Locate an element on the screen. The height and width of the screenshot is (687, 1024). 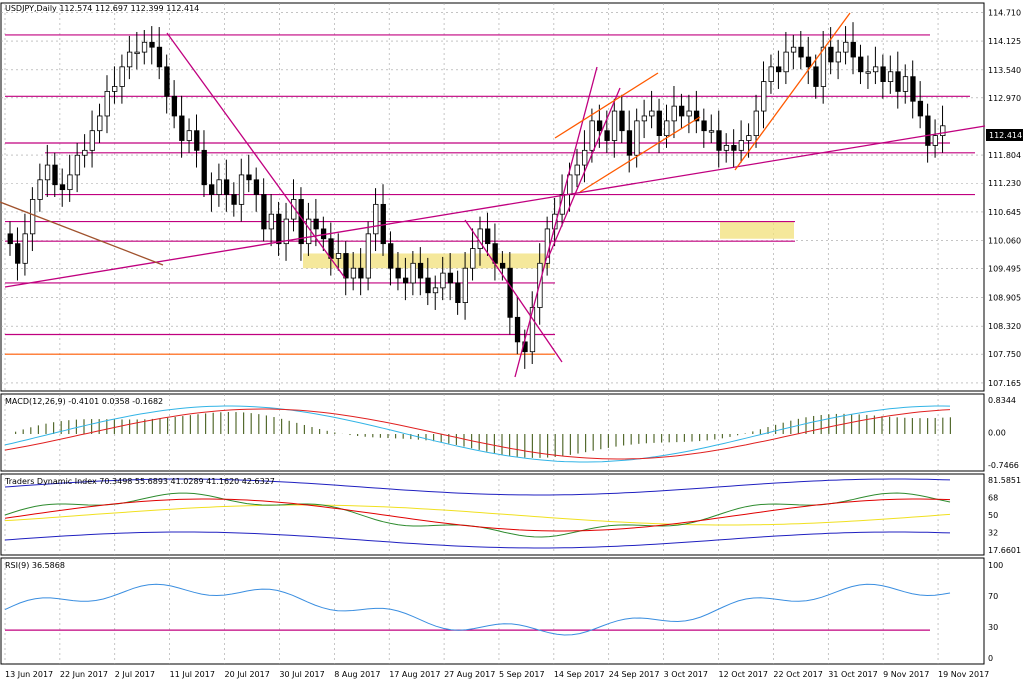
date-tick-label: 11 Jul 2017 is located at coordinates (192, 674).